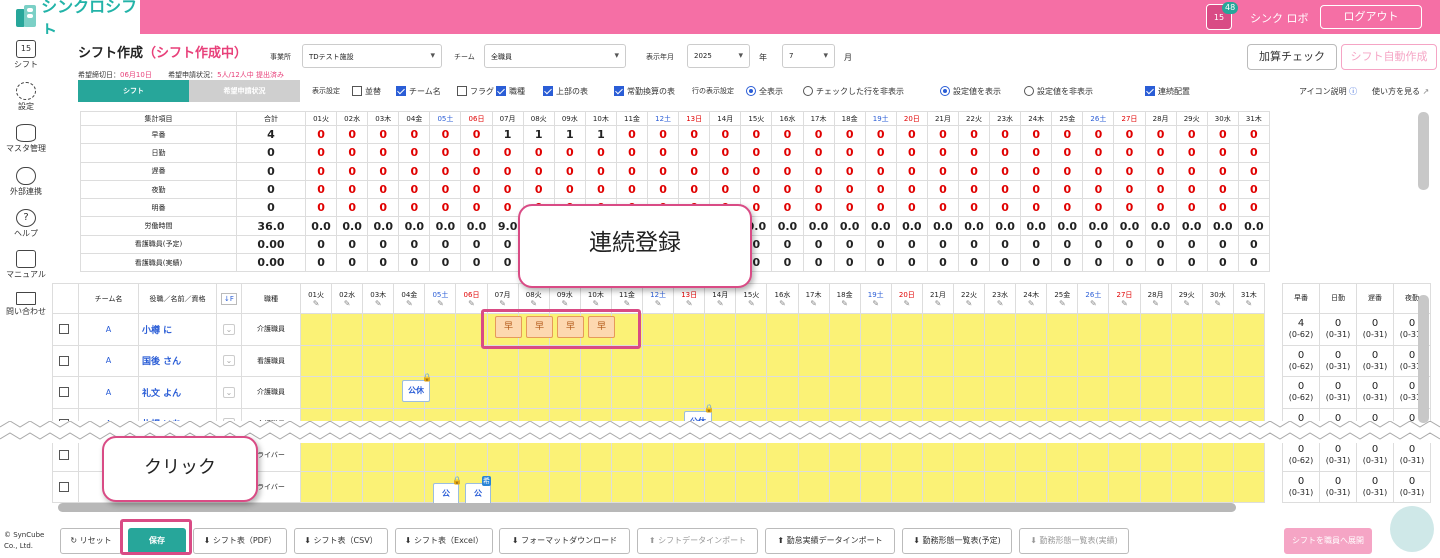 Image resolution: width=1440 pixels, height=558 pixels. What do you see at coordinates (444, 541) in the screenshot?
I see `excel-button: ⬇ シフト表（Excel）` at bounding box center [444, 541].